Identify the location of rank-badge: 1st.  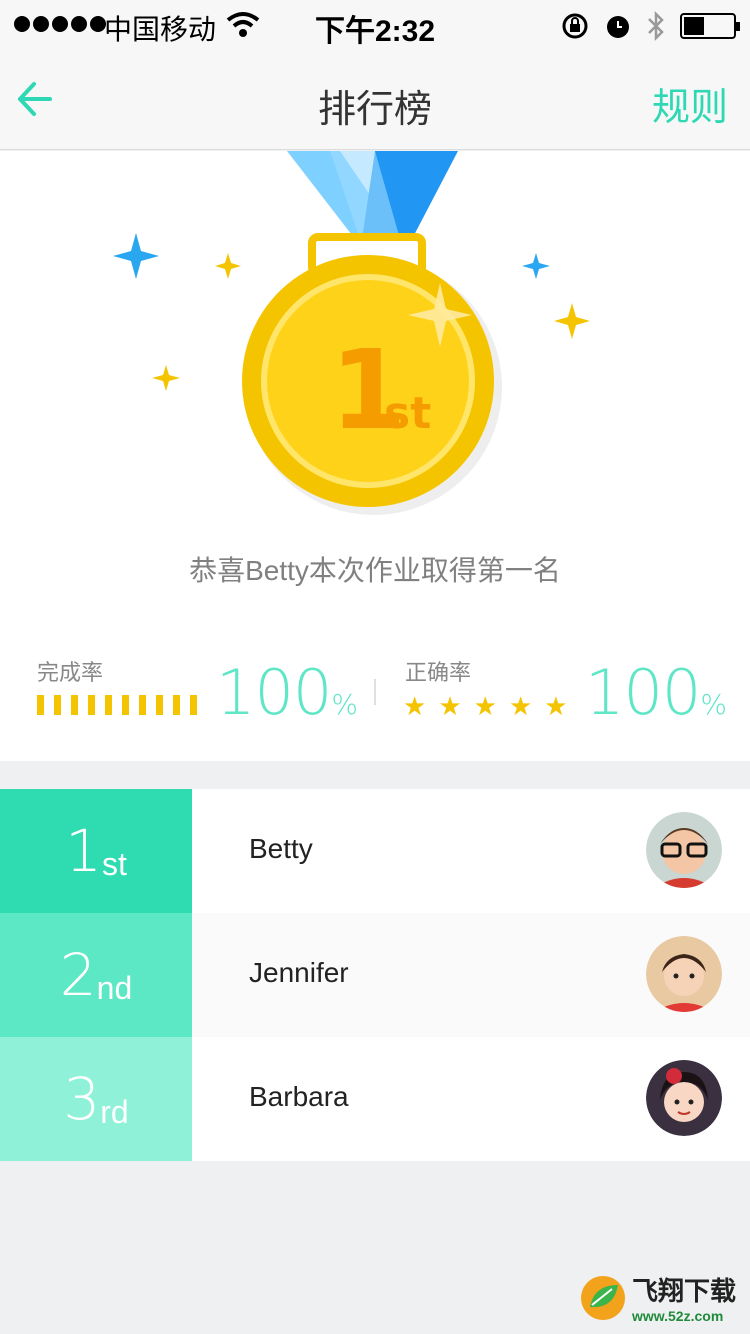
(96, 851).